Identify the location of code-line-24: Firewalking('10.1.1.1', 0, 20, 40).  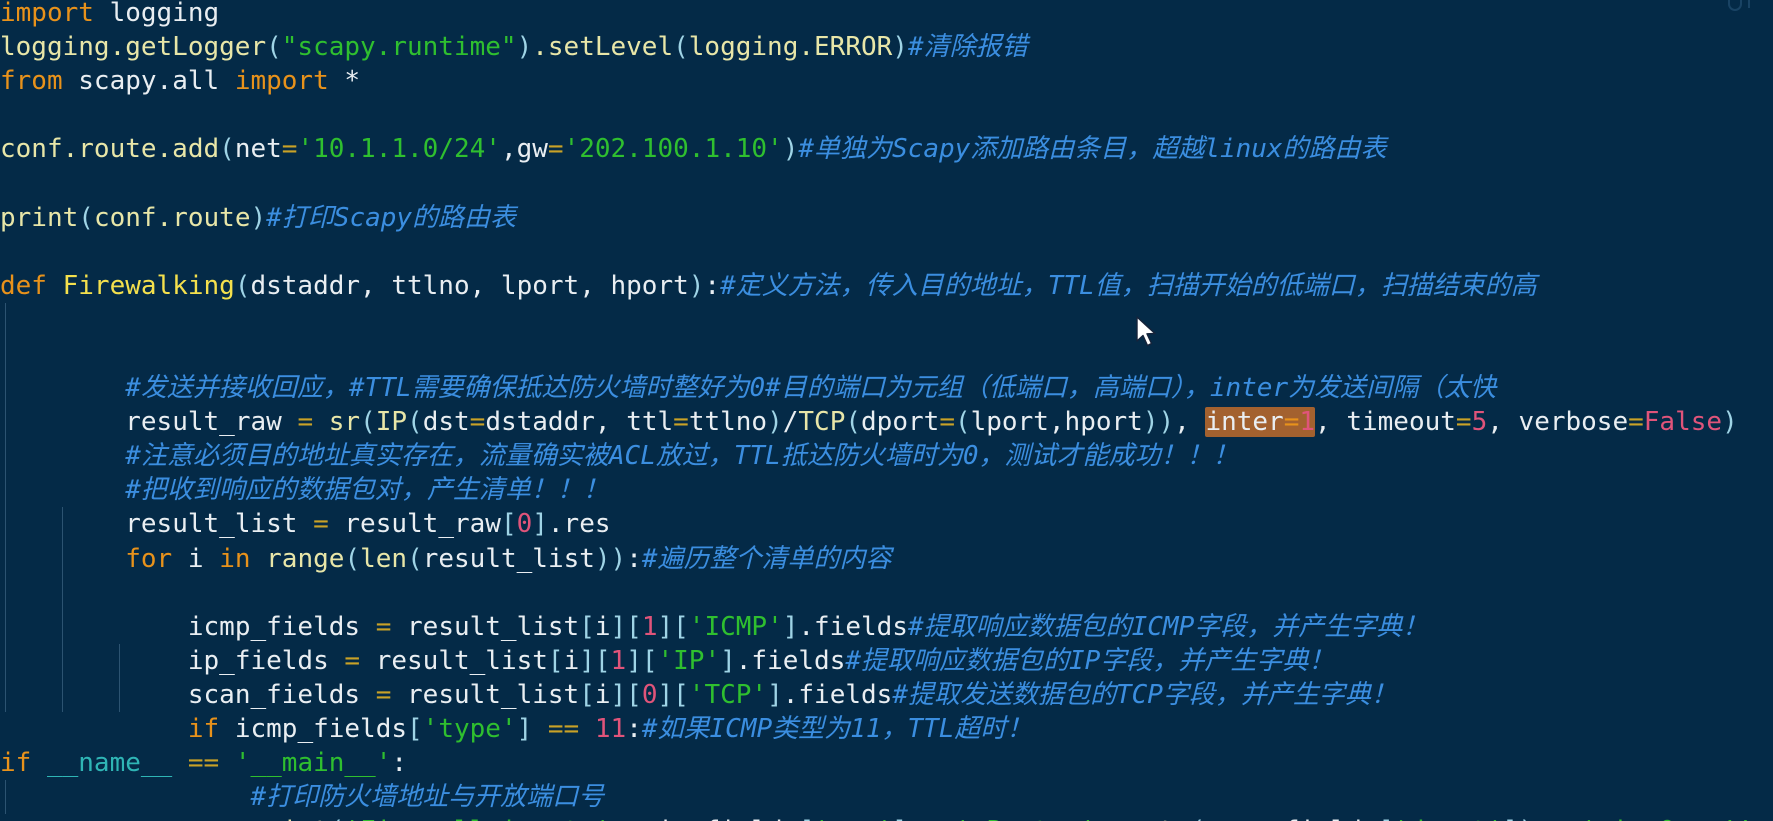
(886, 797).